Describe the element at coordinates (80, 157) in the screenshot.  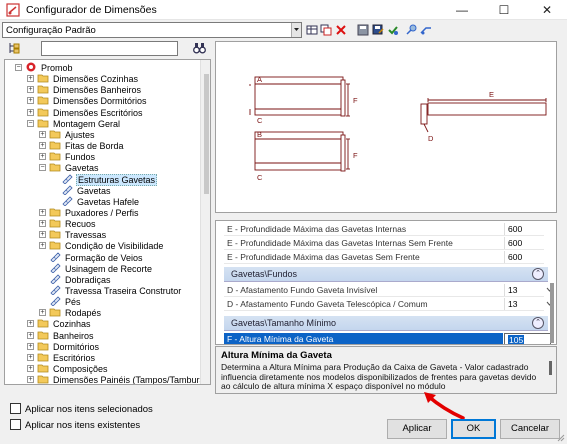
I see `tree-item-label: Fundos` at that location.